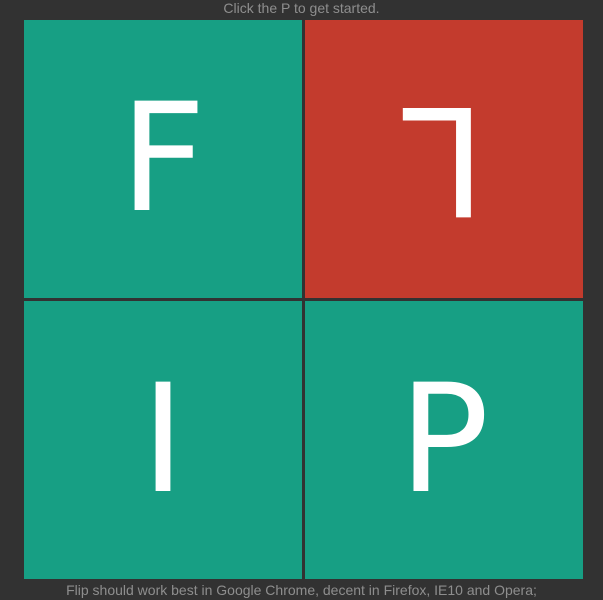 This screenshot has height=600, width=603. What do you see at coordinates (301, 8) in the screenshot?
I see `instructions-text: Click the P to get started.` at bounding box center [301, 8].